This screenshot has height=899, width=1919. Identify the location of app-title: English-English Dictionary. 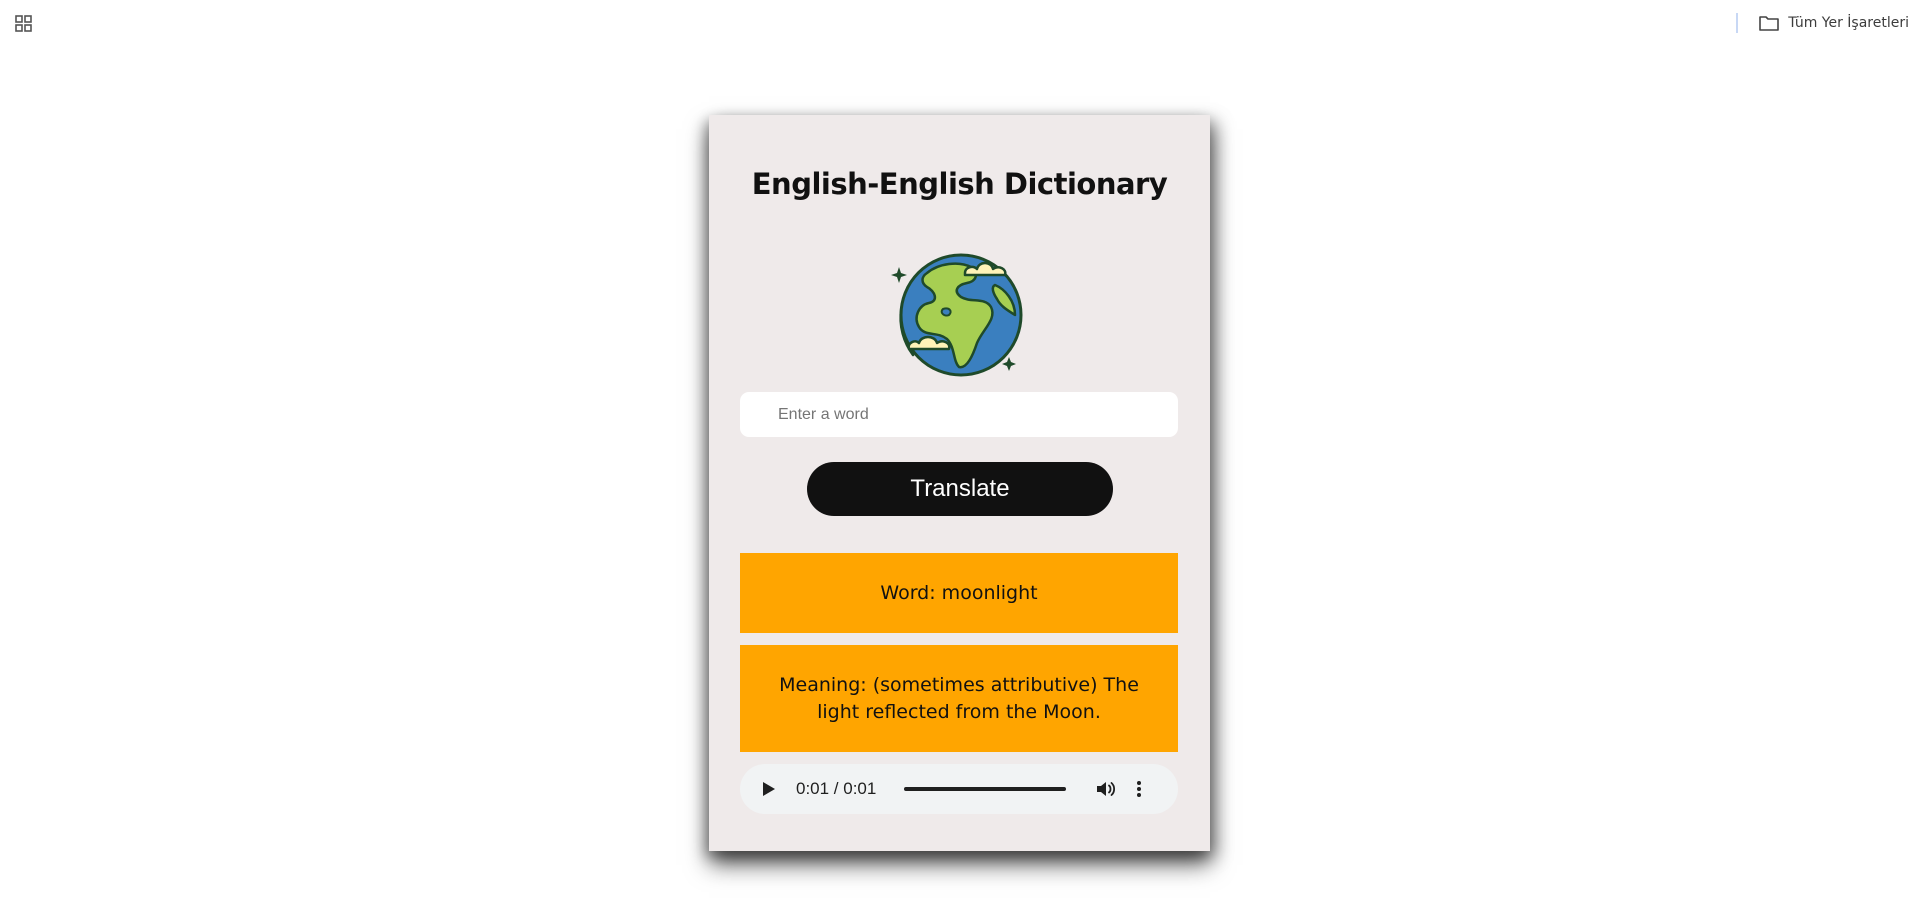
(959, 184).